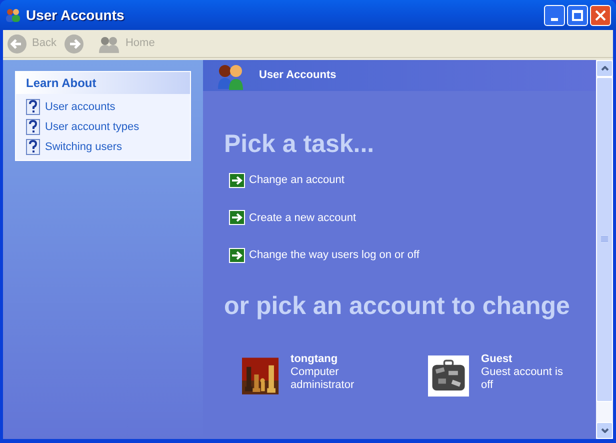 The image size is (616, 443). I want to click on close-icon, so click(600, 15).